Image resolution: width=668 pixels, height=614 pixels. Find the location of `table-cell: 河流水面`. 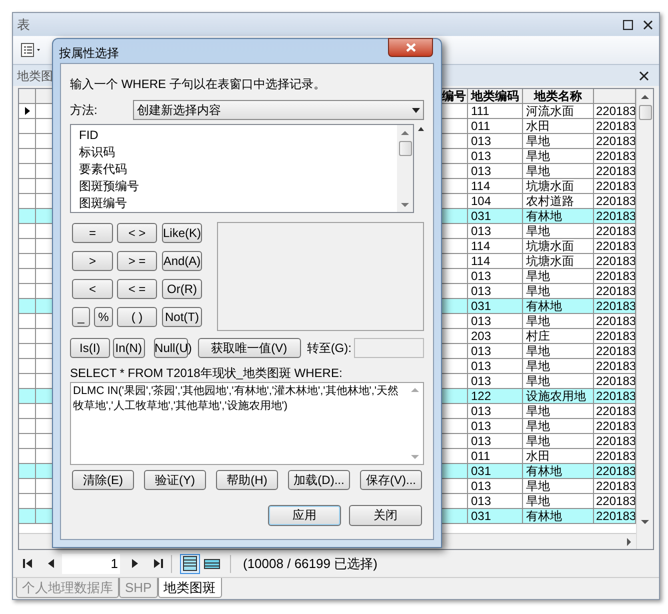

table-cell: 河流水面 is located at coordinates (558, 111).